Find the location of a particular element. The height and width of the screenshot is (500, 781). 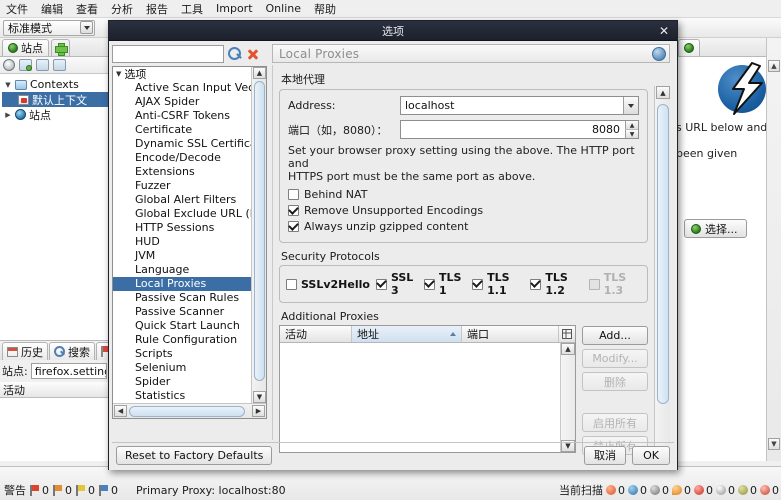

option-item-global-exclude-url: Global Exclude URL (Beta is located at coordinates (182, 214).